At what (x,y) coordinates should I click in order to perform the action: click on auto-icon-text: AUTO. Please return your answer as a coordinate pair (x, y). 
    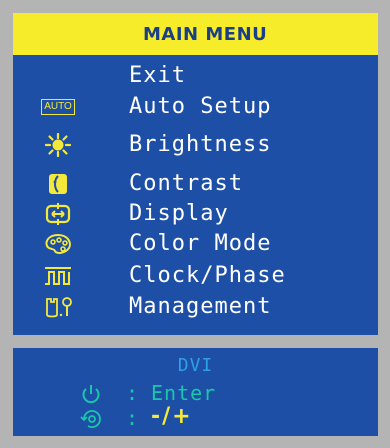
    Looking at the image, I should click on (58, 107).